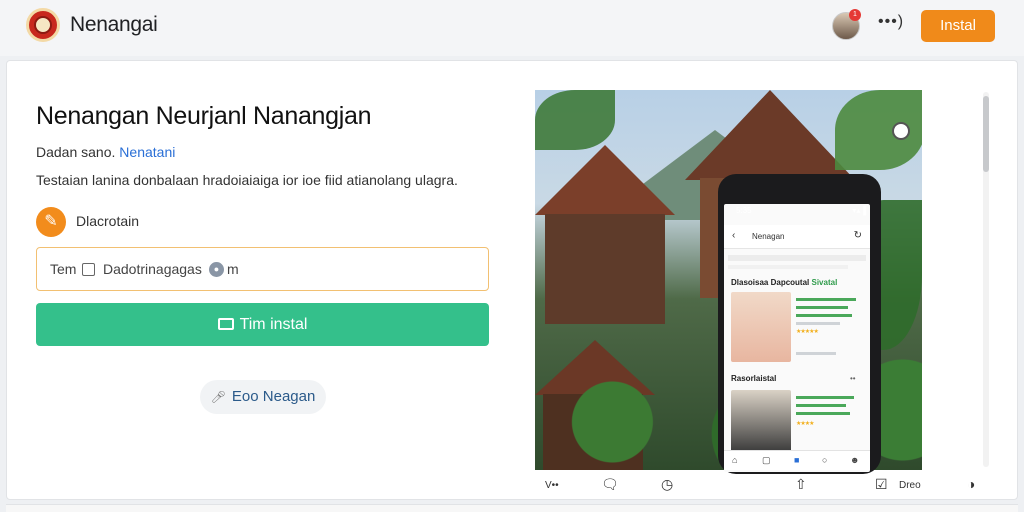 The width and height of the screenshot is (1024, 512). Describe the element at coordinates (733, 235) in the screenshot. I see `back-icon: ‹` at that location.